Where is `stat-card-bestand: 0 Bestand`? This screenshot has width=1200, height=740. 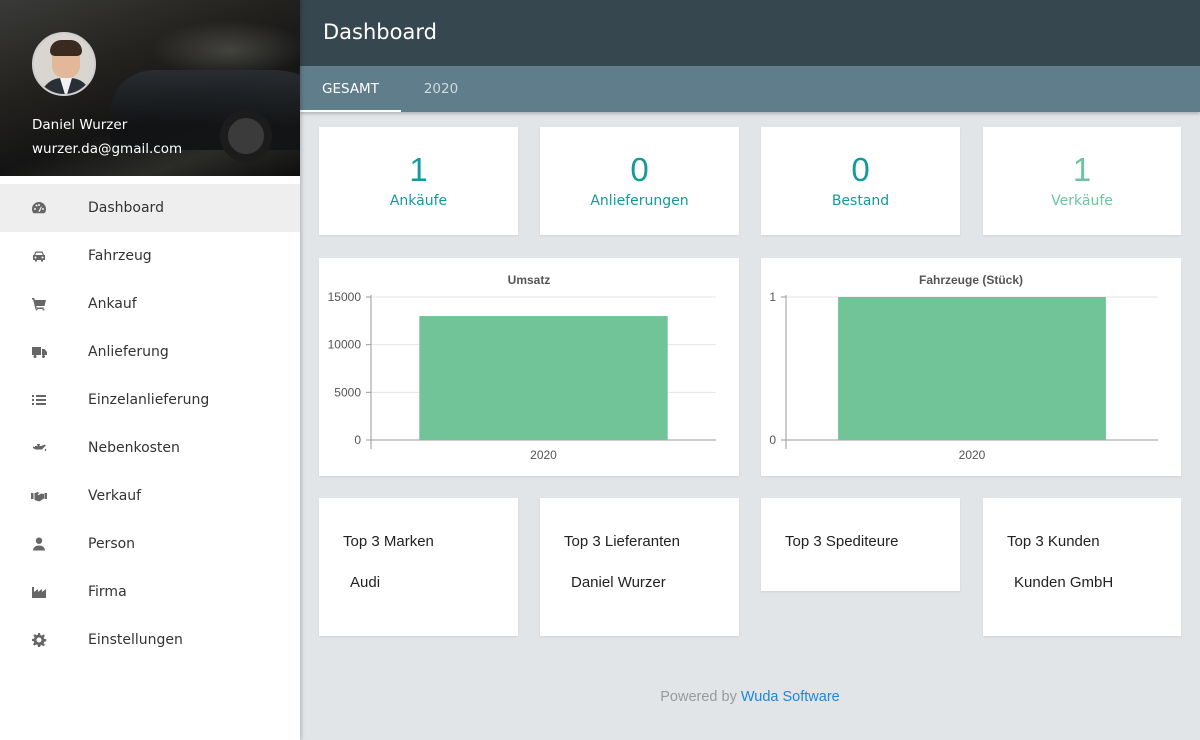
stat-card-bestand: 0 Bestand is located at coordinates (860, 181).